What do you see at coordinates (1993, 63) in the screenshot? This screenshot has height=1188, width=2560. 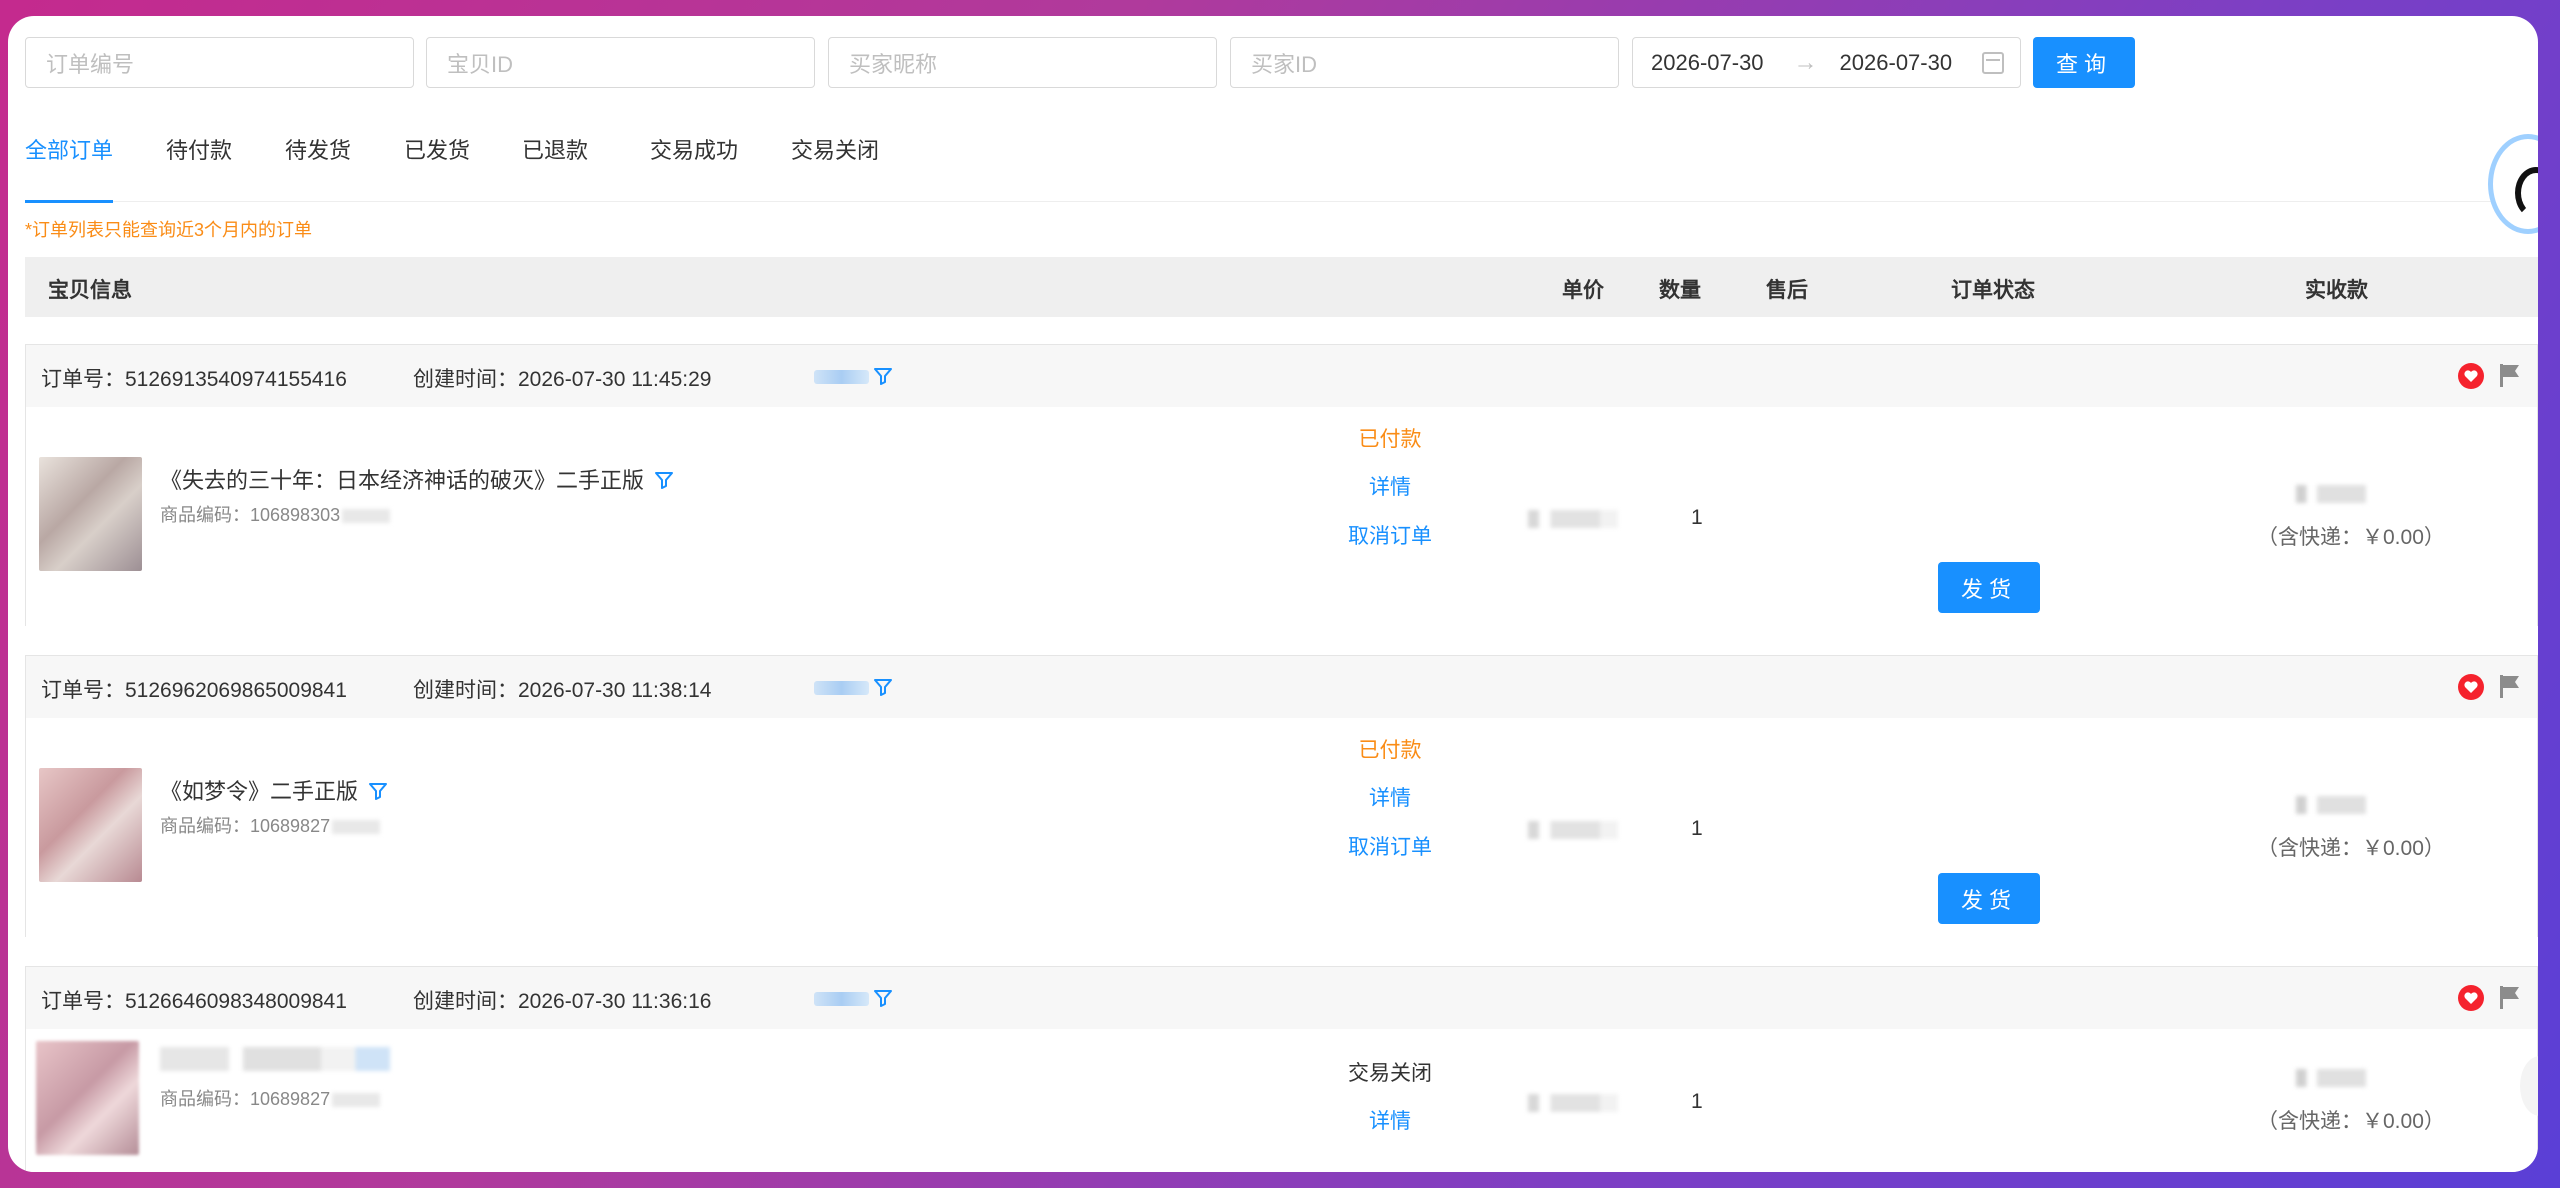 I see `calendar-icon` at bounding box center [1993, 63].